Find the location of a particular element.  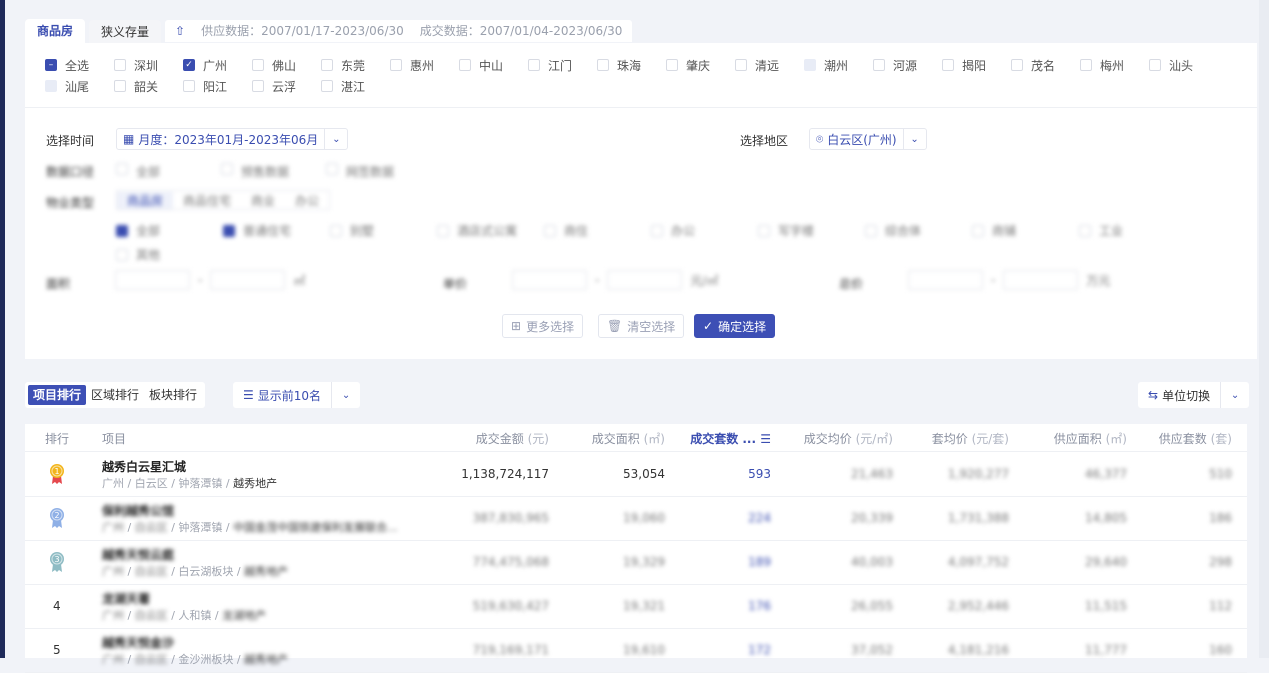

city-checkbox: 佛山 is located at coordinates (286, 65).